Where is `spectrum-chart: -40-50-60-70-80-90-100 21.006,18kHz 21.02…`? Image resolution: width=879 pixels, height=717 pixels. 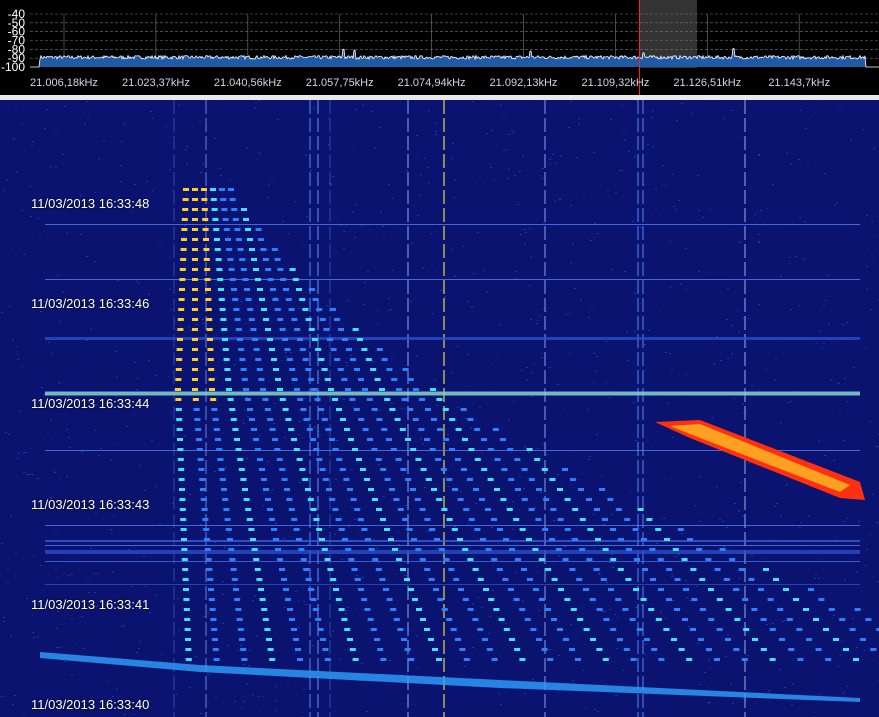 spectrum-chart: -40-50-60-70-80-90-100 21.006,18kHz 21.02… is located at coordinates (439, 47).